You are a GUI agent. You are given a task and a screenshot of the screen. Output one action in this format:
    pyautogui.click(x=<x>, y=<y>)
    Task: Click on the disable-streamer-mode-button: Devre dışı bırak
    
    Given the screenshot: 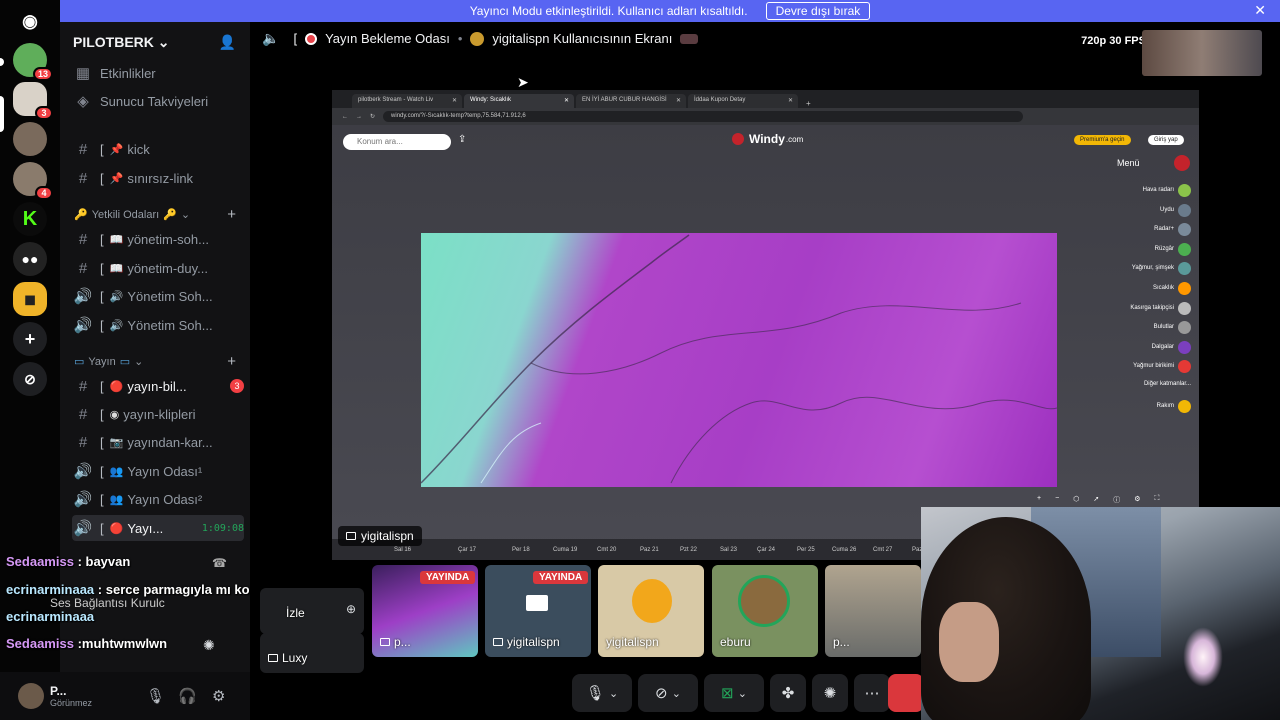 What is the action you would take?
    pyautogui.click(x=818, y=11)
    